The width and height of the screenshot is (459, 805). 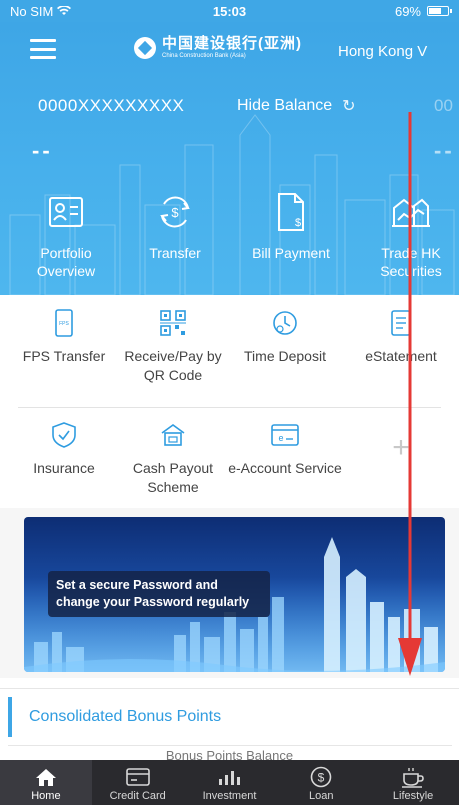 I want to click on grid-label-insurance: Insurance, so click(x=64, y=468).